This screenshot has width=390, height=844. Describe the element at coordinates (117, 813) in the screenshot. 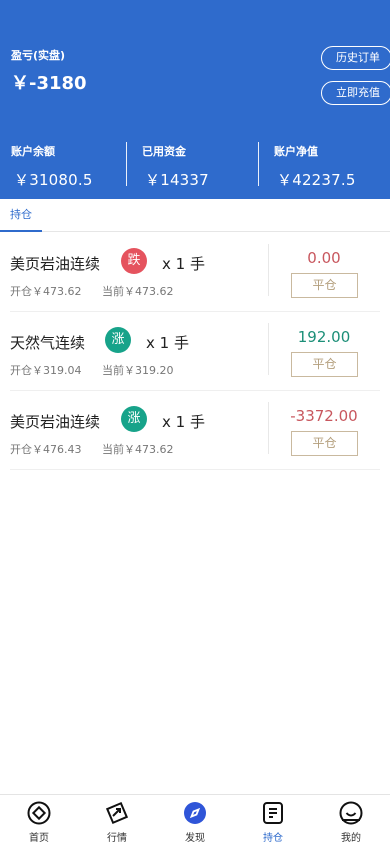

I see `market-icon` at that location.